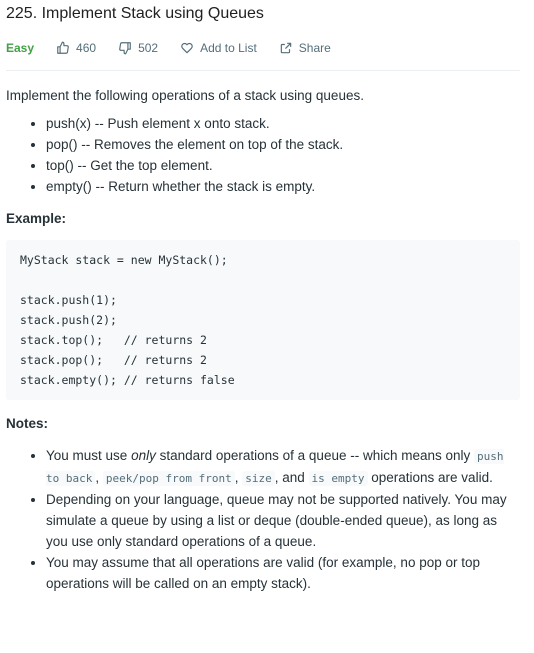 This screenshot has height=653, width=534. What do you see at coordinates (187, 48) in the screenshot?
I see `heart-icon` at bounding box center [187, 48].